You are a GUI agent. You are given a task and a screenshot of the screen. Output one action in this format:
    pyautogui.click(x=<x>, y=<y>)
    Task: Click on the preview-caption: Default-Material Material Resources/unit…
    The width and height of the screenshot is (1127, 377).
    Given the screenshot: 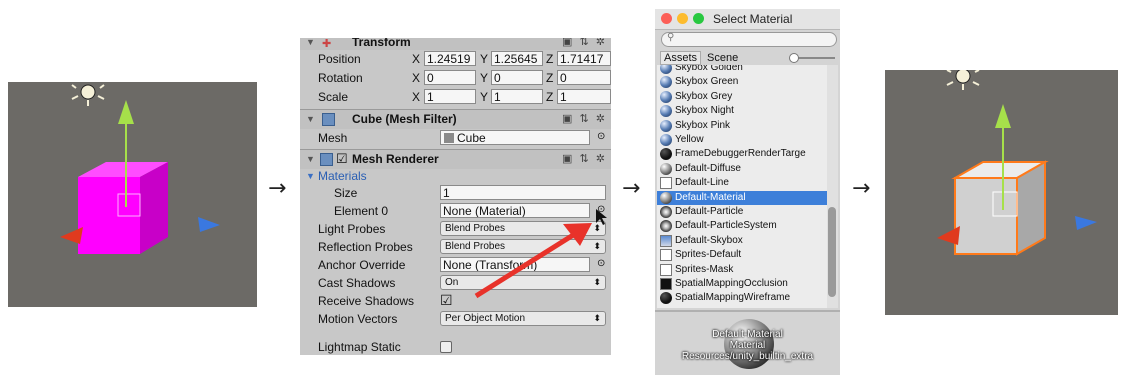 What is the action you would take?
    pyautogui.click(x=747, y=345)
    